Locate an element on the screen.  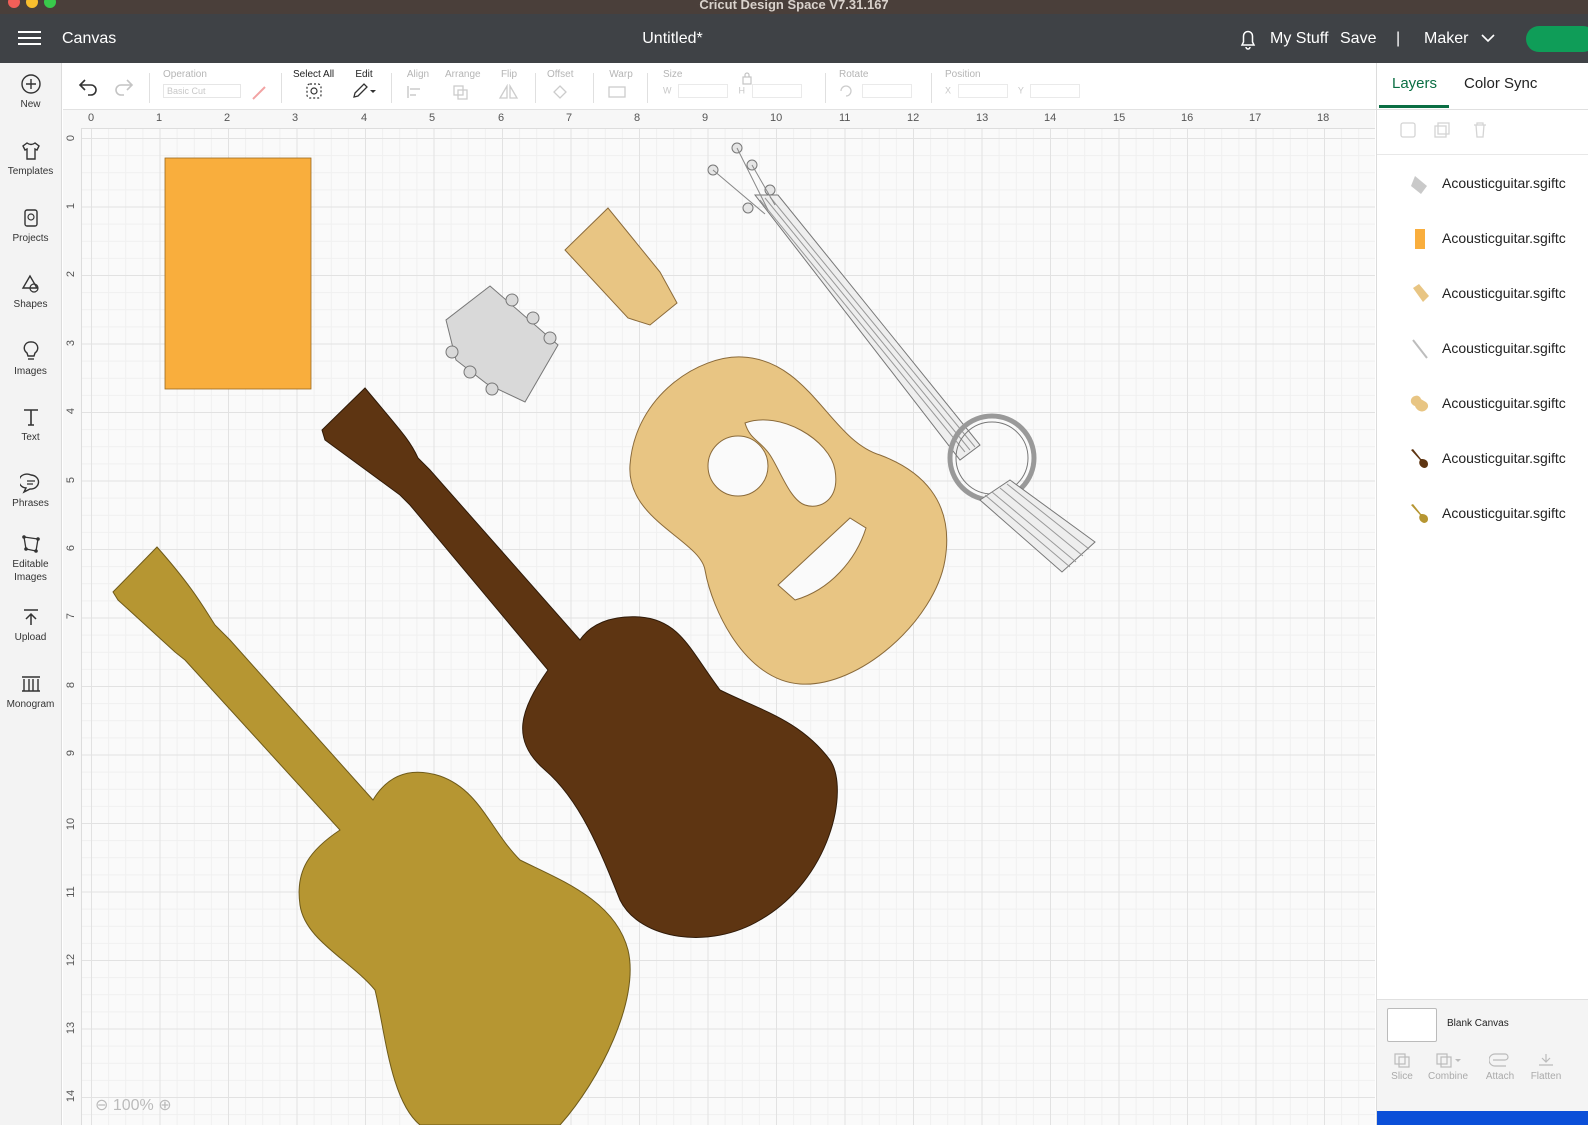
my-stuff-link: My Stuff is located at coordinates (1299, 38).